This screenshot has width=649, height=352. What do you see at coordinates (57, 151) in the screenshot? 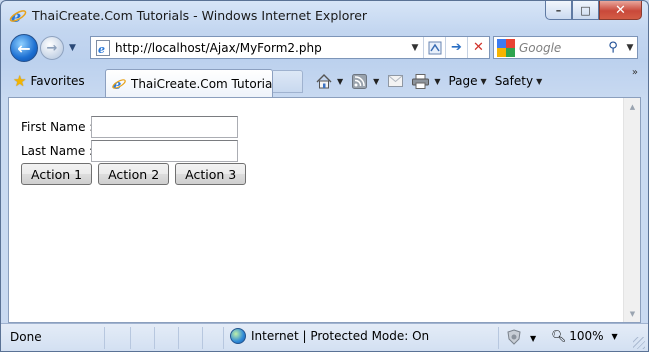
I see `last-name-label: Last Name :` at bounding box center [57, 151].